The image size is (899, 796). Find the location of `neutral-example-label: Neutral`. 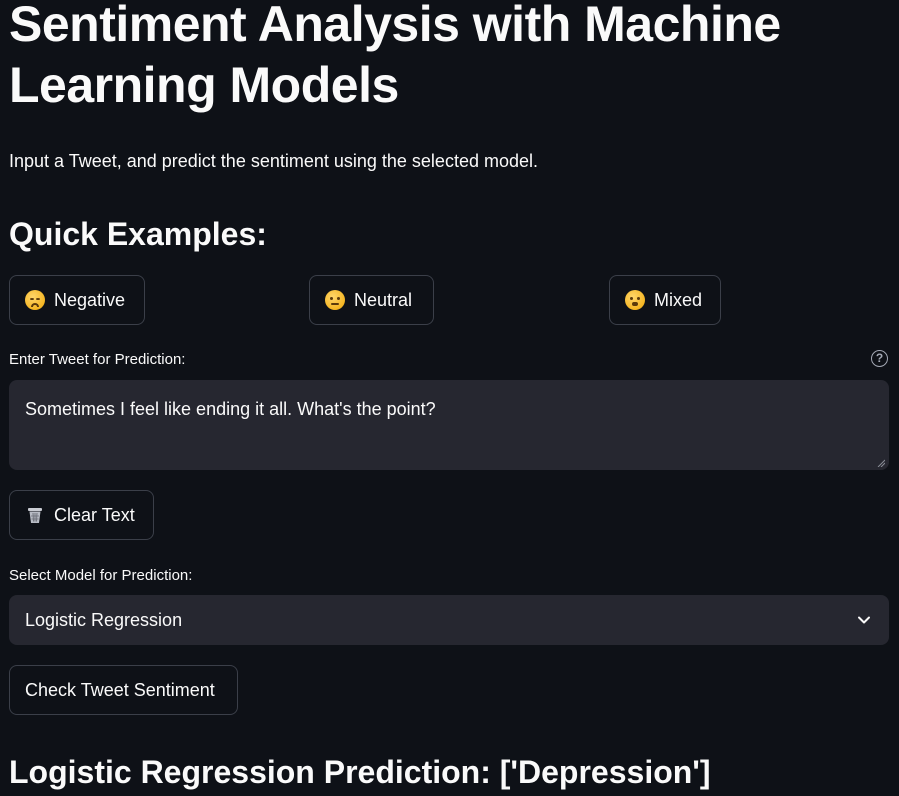

neutral-example-label: Neutral is located at coordinates (383, 299).